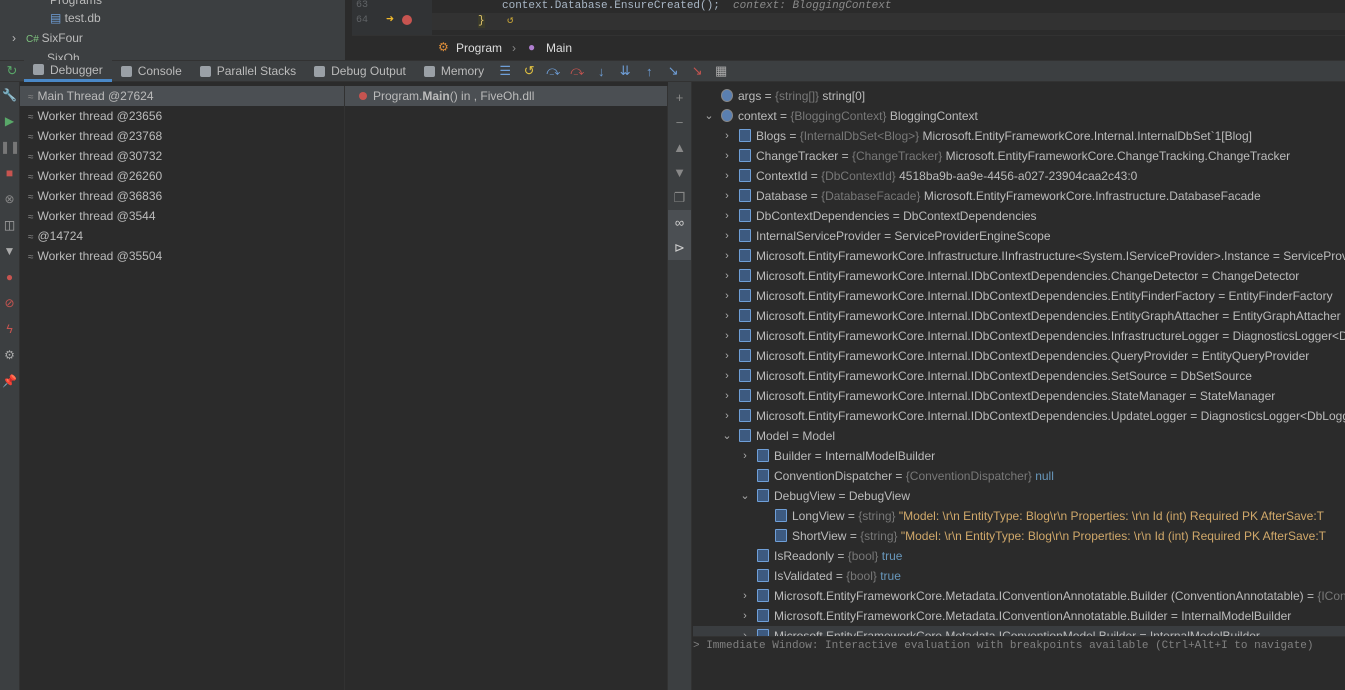 This screenshot has height=690, width=1345. I want to click on evaluate-expression-icon: ▦, so click(721, 71).